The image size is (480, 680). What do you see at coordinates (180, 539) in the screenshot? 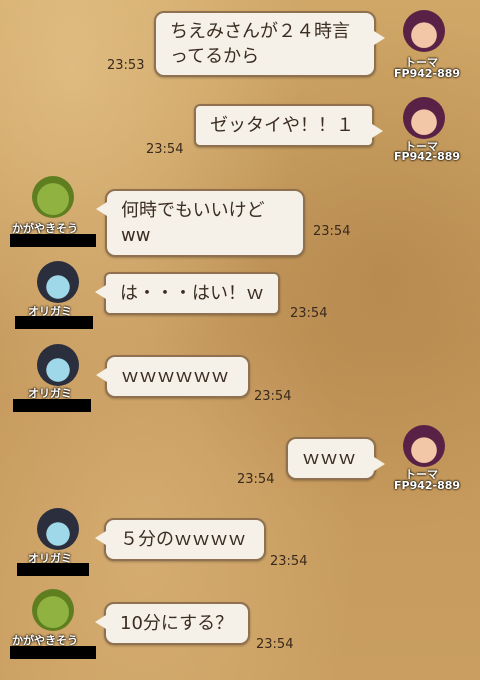
I see `message-bubble: ５分のｗｗｗｗ` at bounding box center [180, 539].